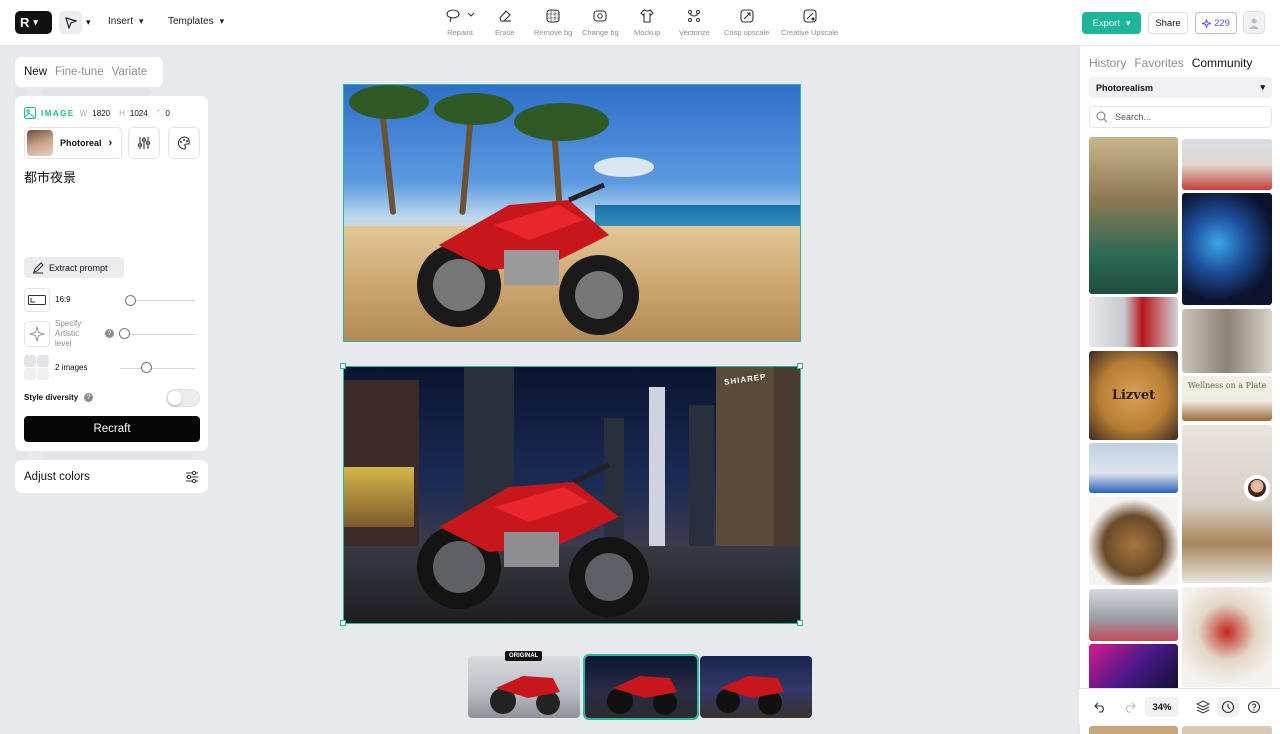 This screenshot has height=734, width=1280. I want to click on history-icon, so click(1228, 707).